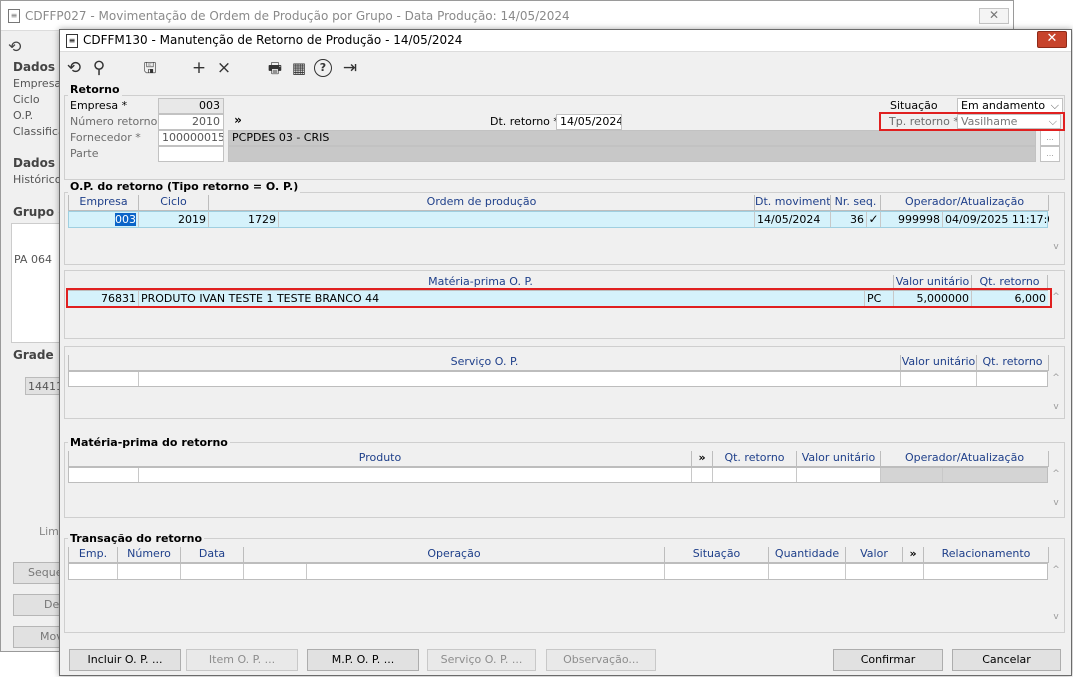  I want to click on tp-retorno-select: Vasilhame ⌵, so click(1009, 121).